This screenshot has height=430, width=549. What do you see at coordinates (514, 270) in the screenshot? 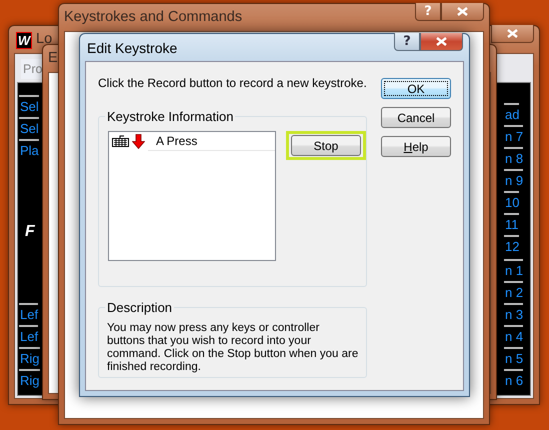
I see `panel-item: n 1` at bounding box center [514, 270].